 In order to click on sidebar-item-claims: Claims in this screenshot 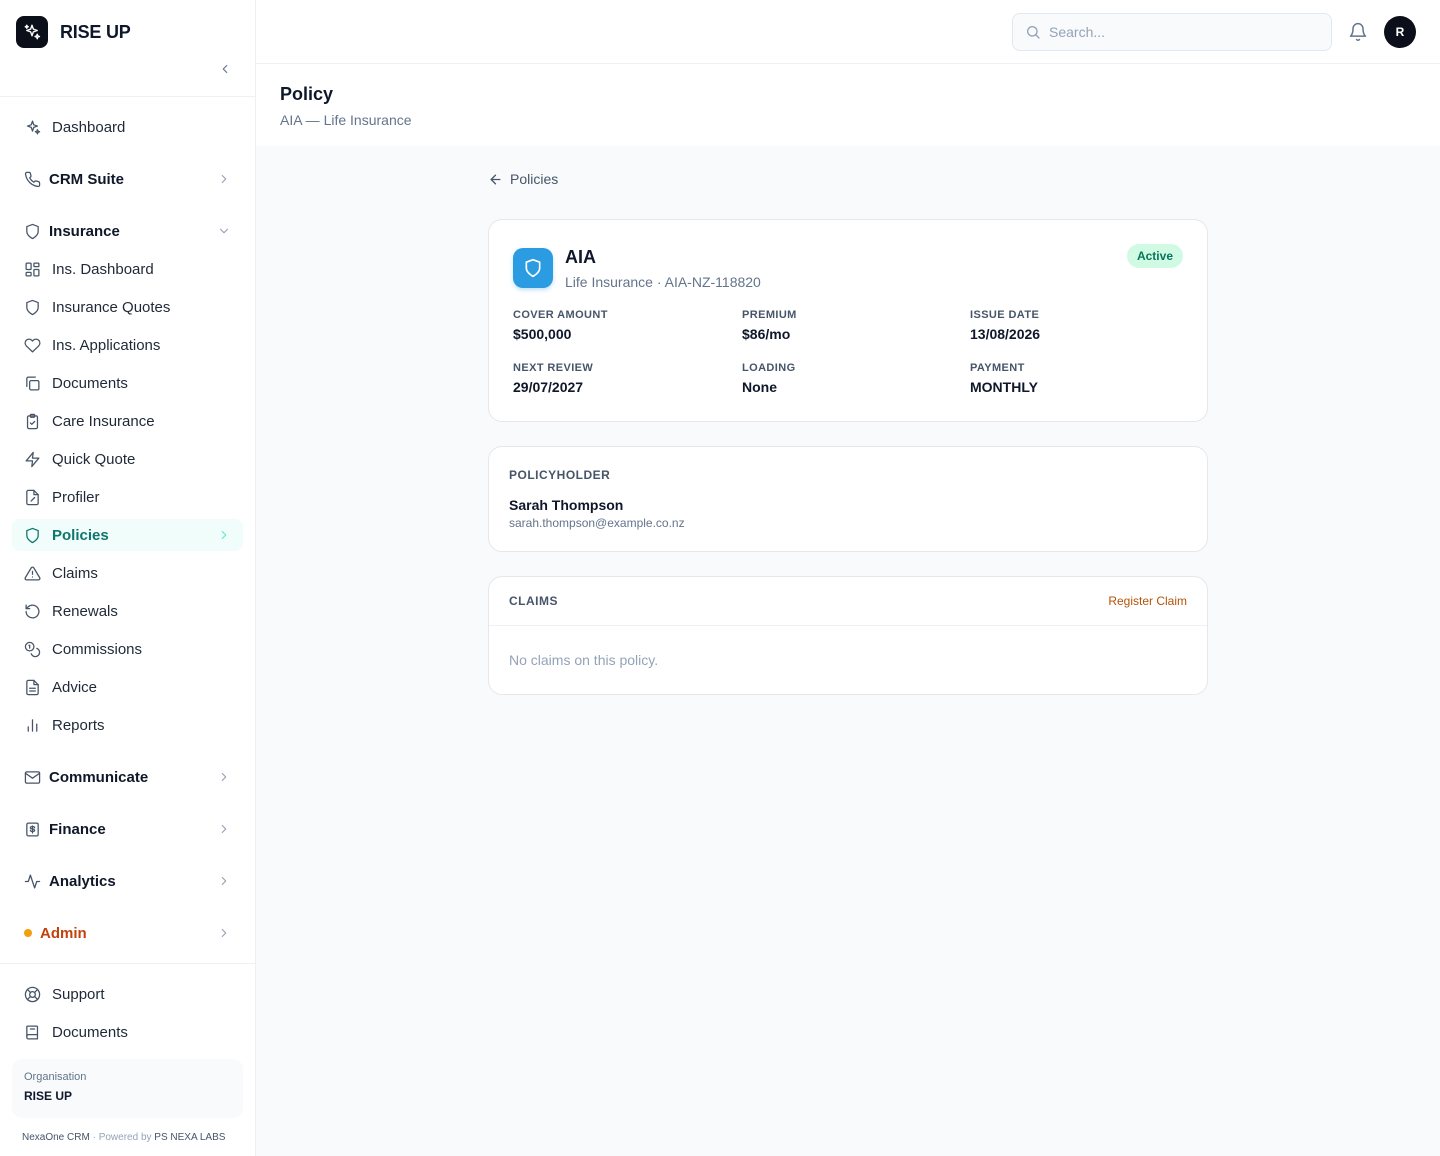, I will do `click(127, 573)`.